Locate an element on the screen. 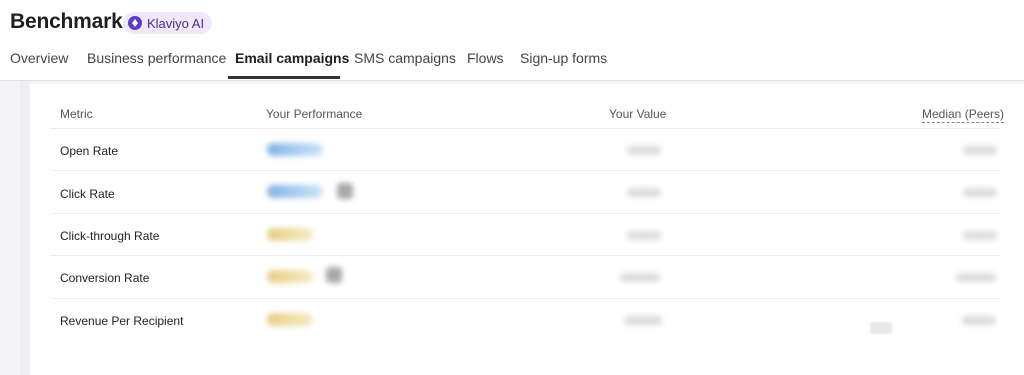 The image size is (1024, 375). active-tab-indicator is located at coordinates (284, 77).